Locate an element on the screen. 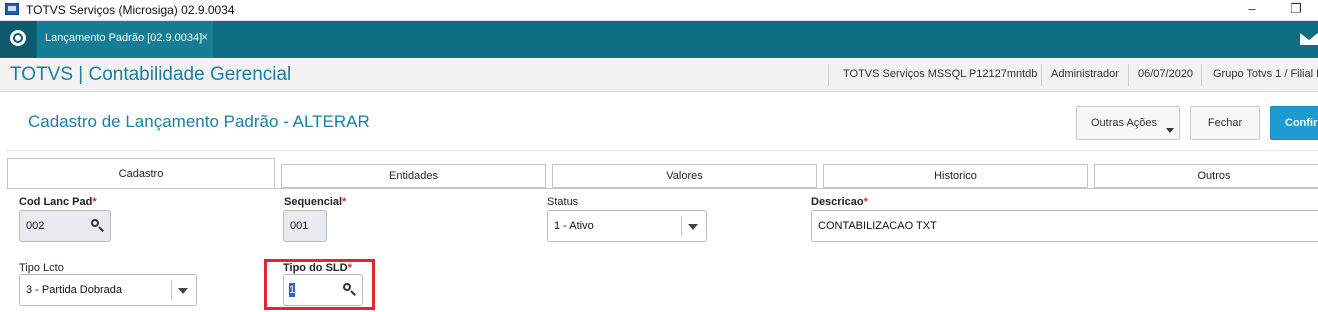  search-icon is located at coordinates (98, 226).